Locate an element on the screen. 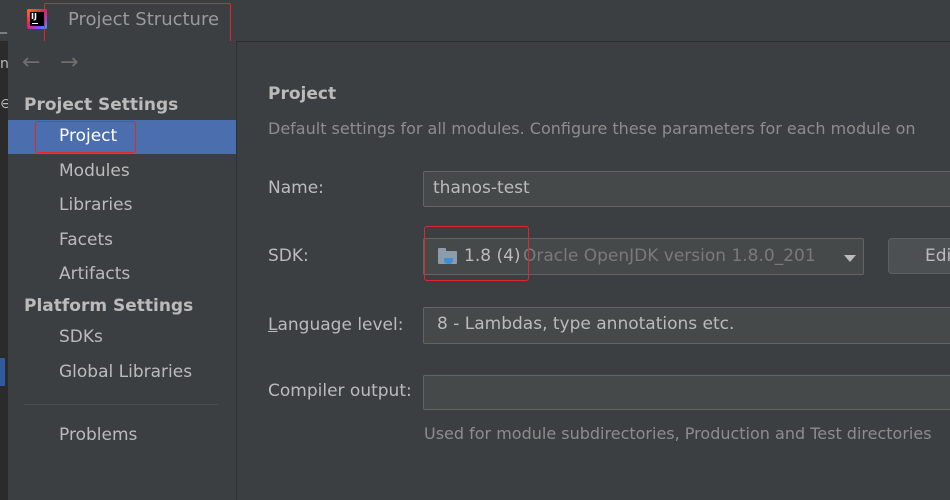  back-arrow-icon: ← is located at coordinates (31, 62).